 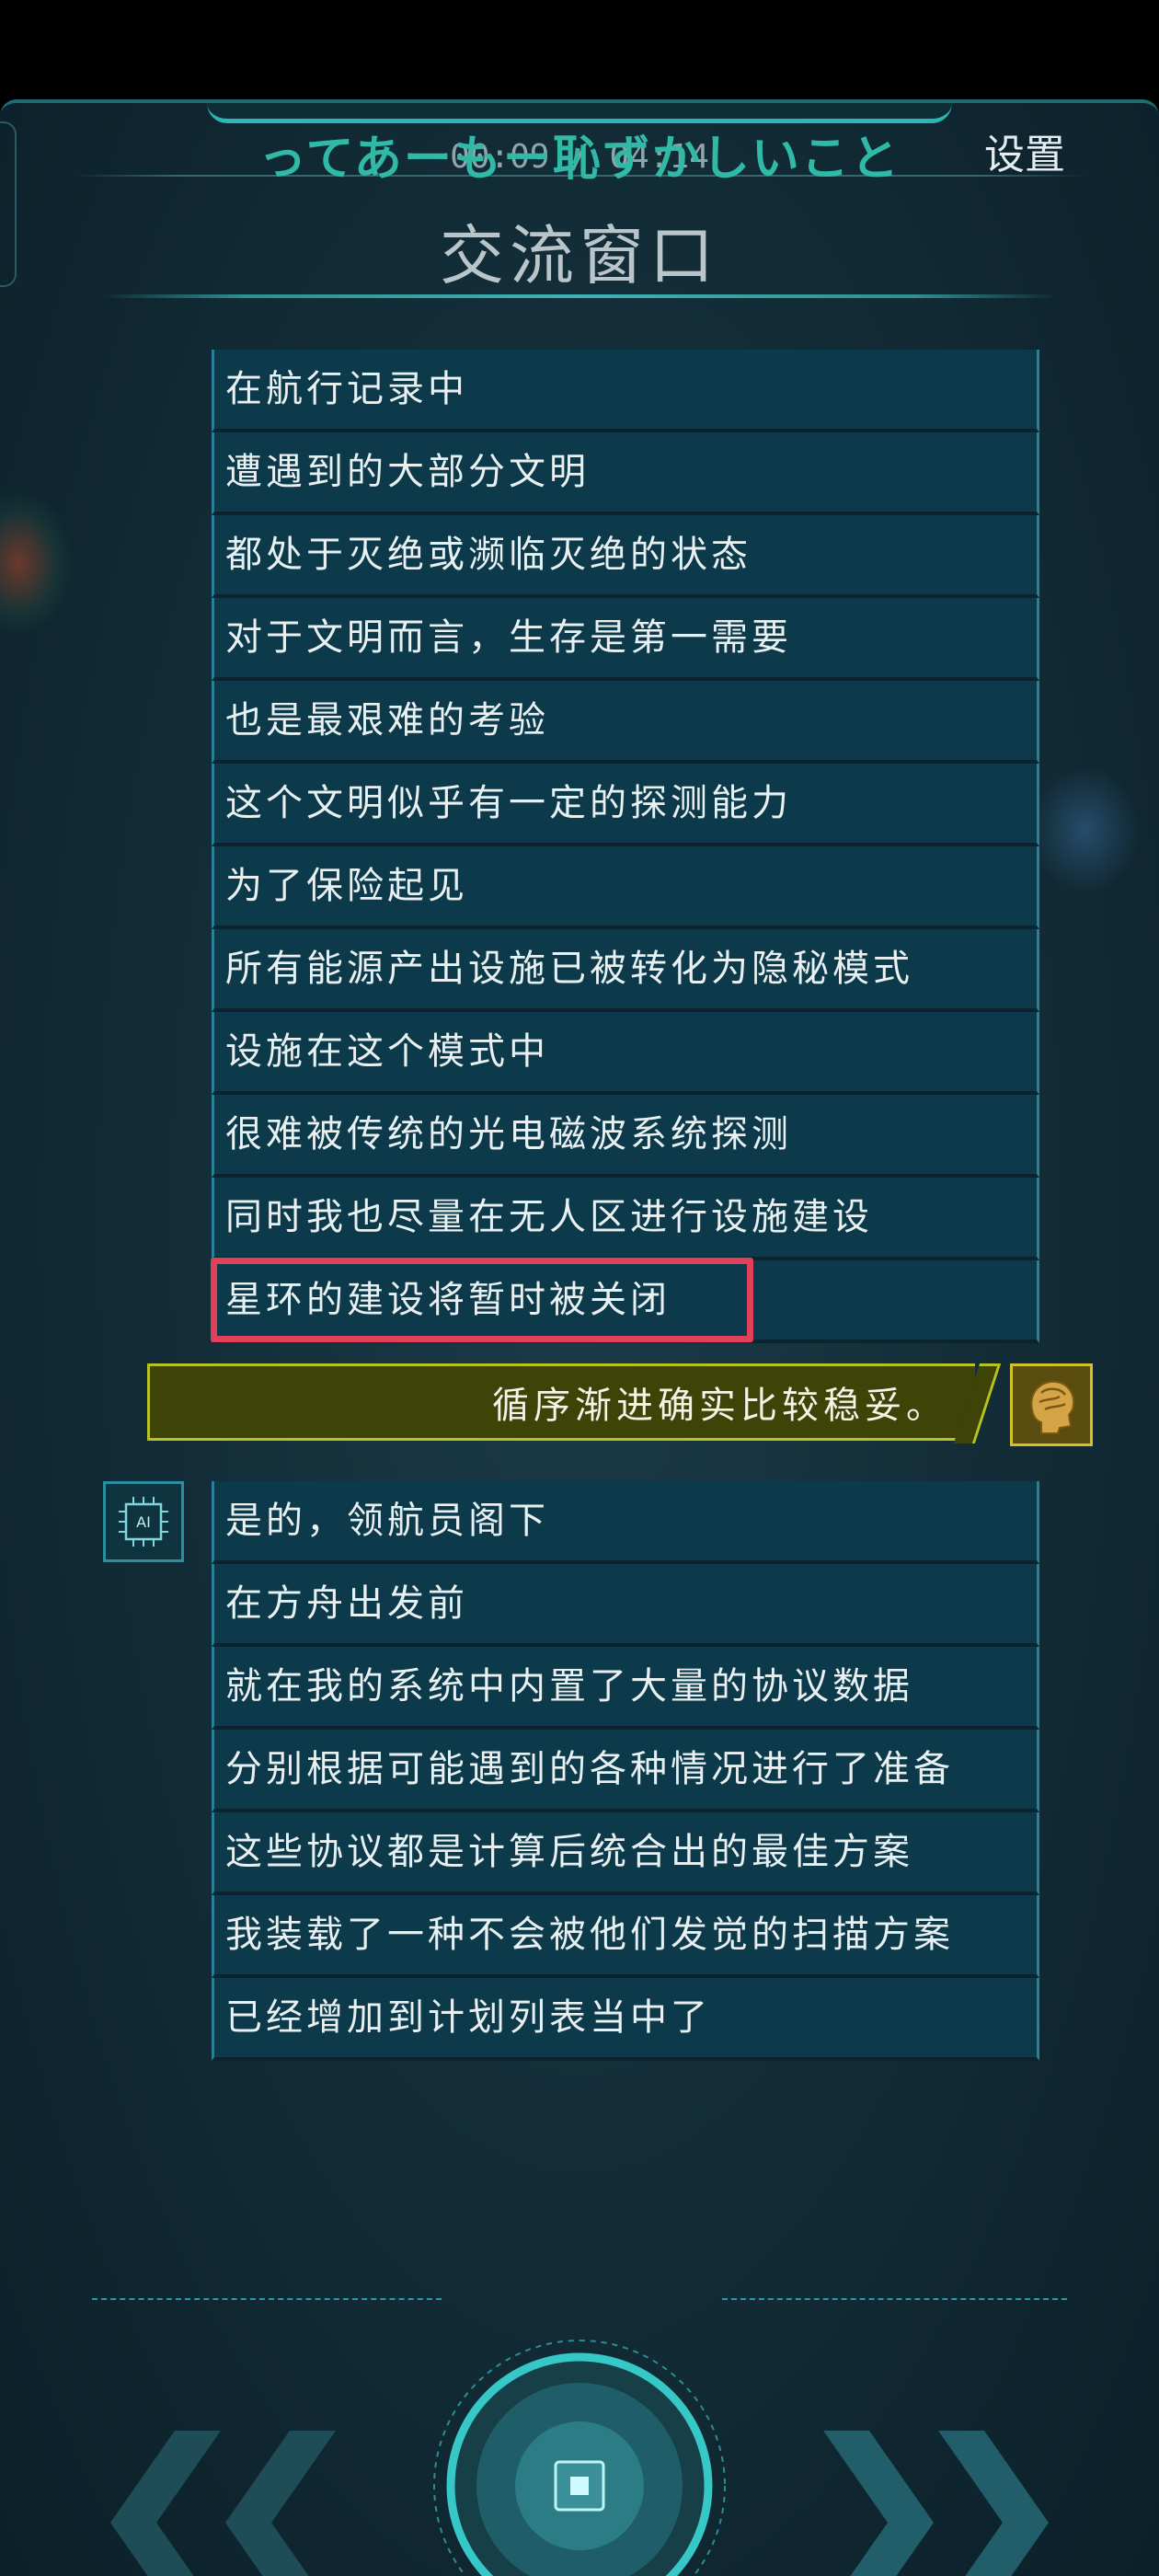 I want to click on double-chevron-right-icon, so click(x=934, y=2503).